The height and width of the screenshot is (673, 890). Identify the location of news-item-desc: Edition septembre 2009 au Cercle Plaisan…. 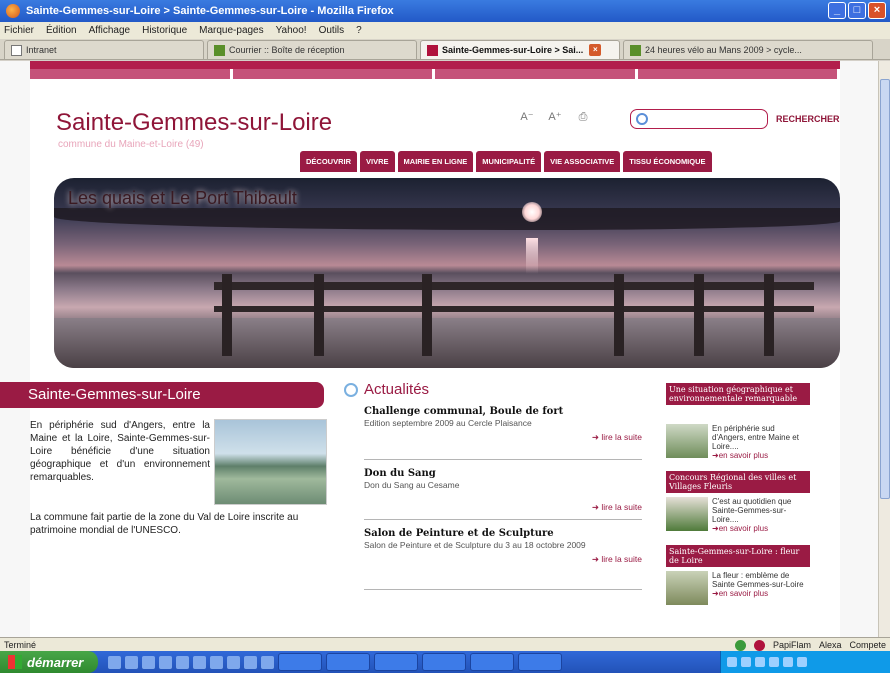
(448, 423).